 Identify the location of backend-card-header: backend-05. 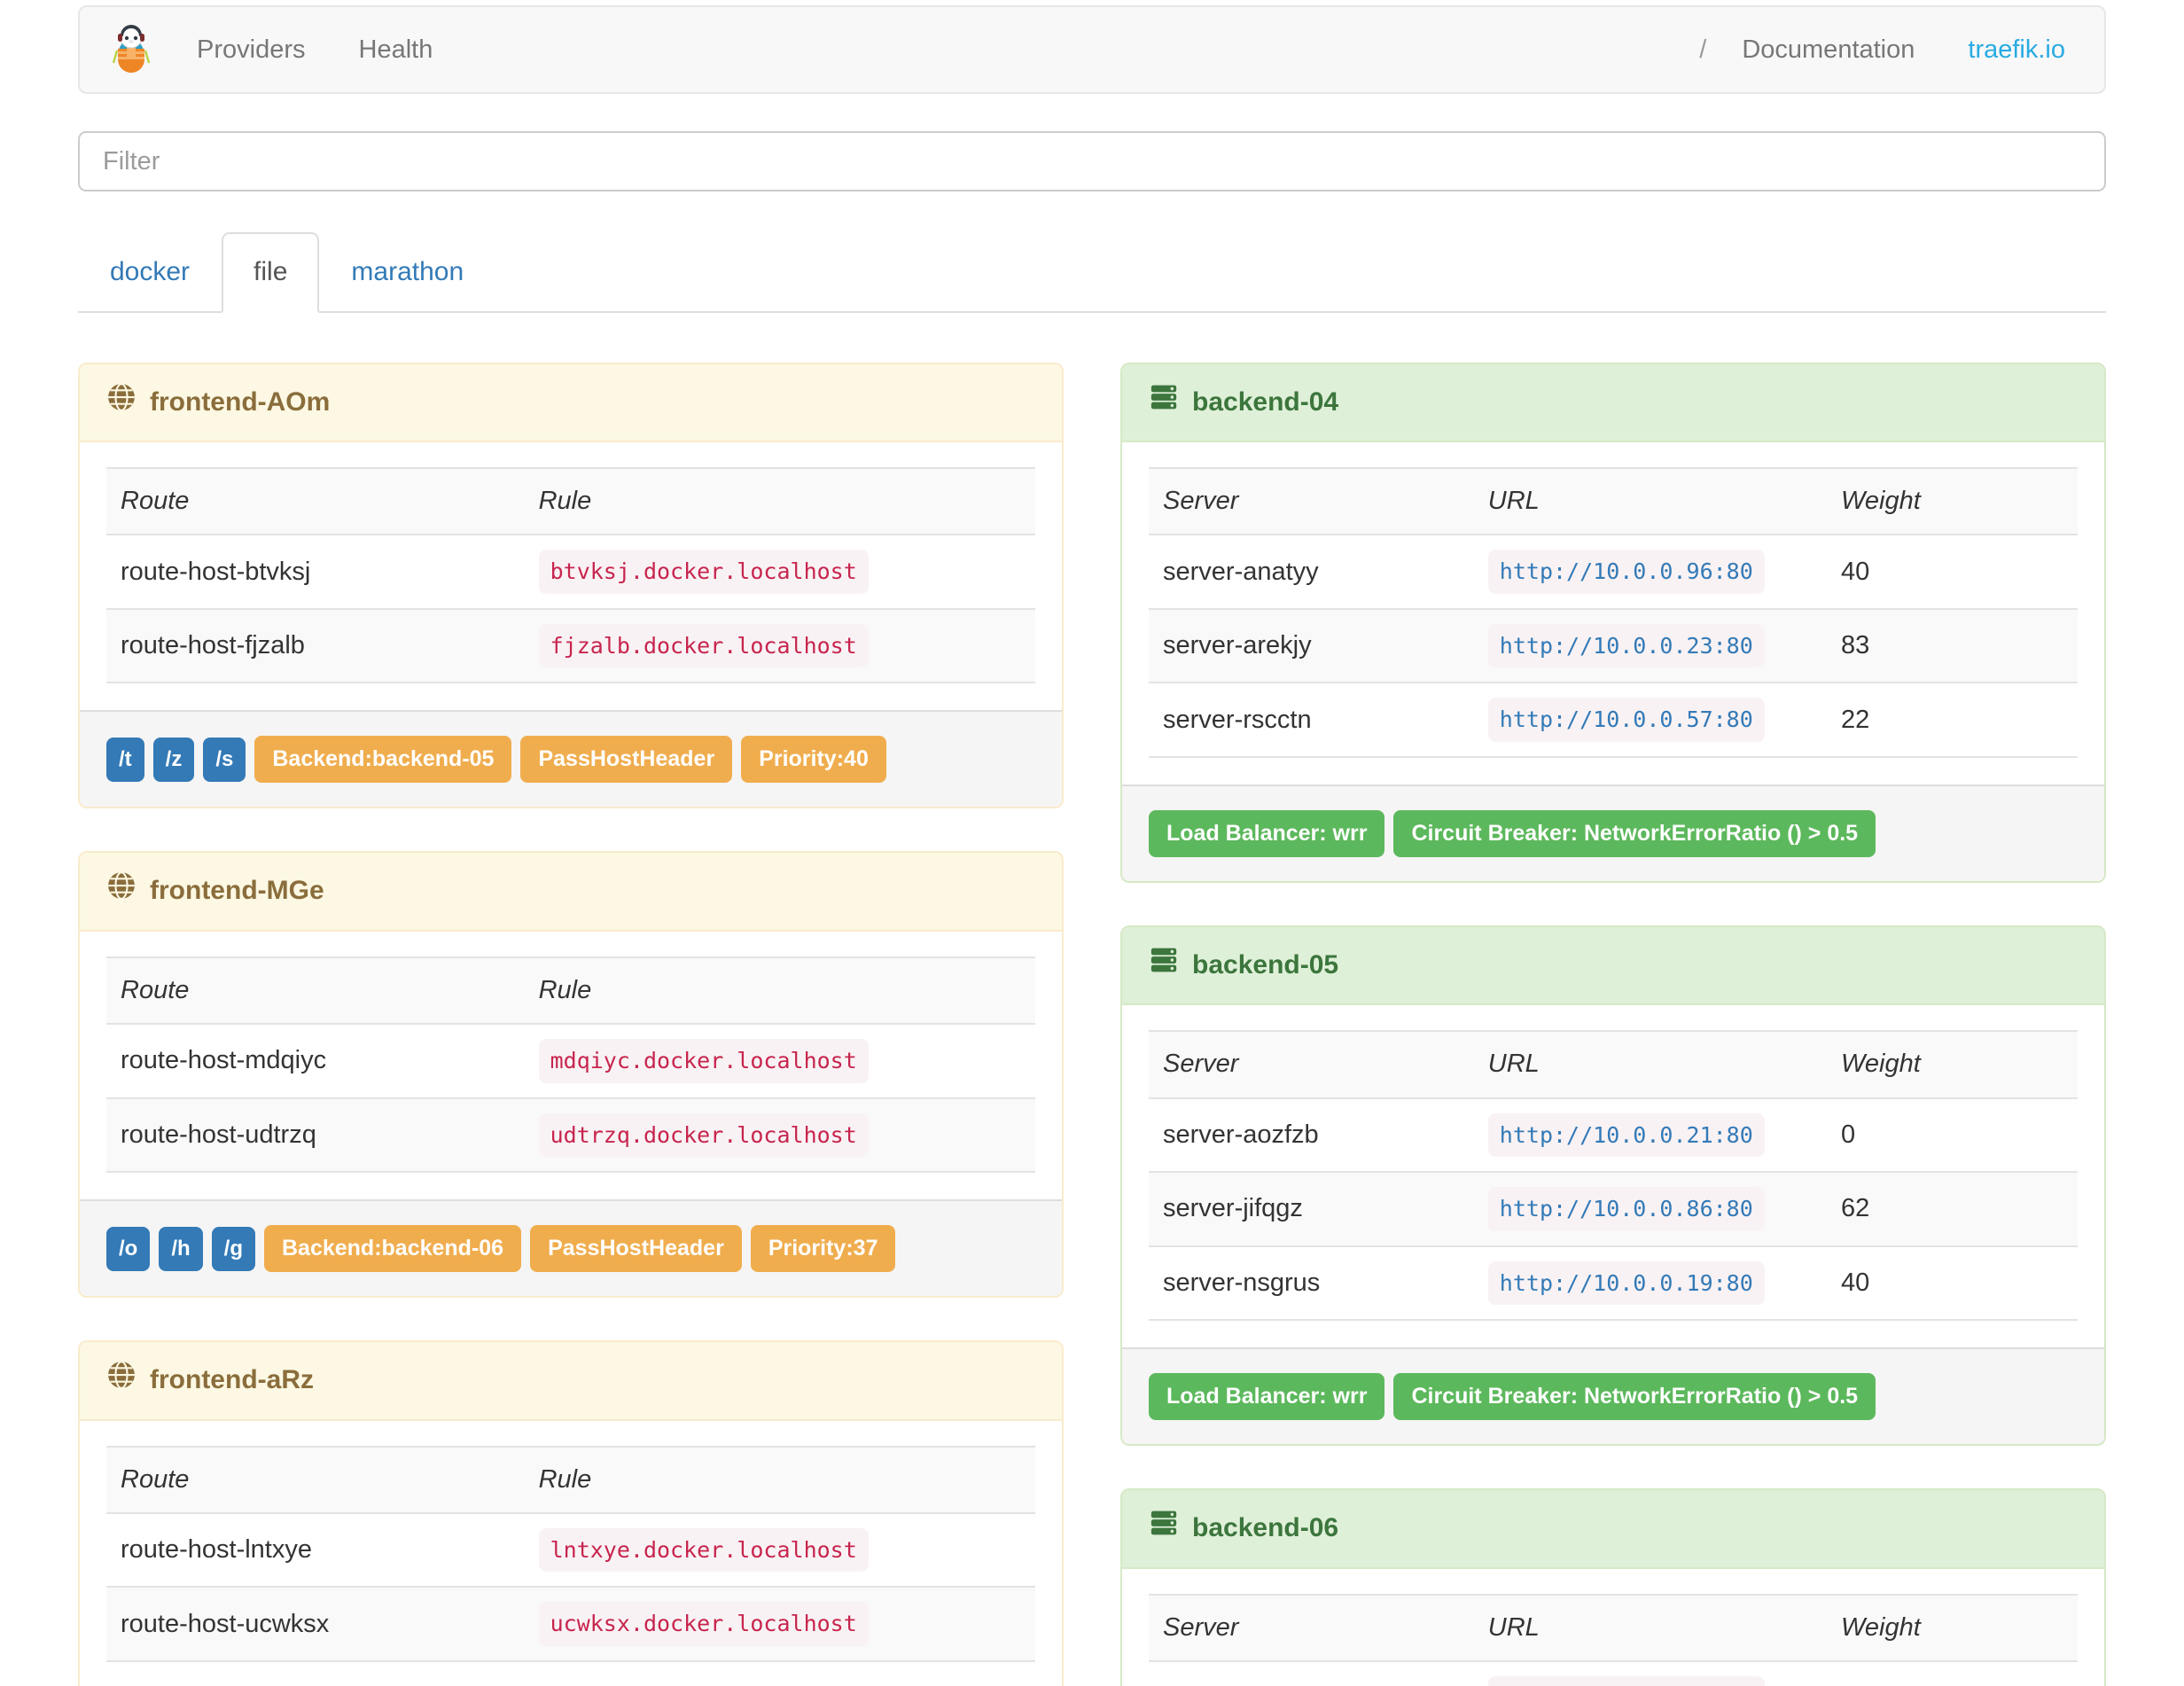
(1613, 966).